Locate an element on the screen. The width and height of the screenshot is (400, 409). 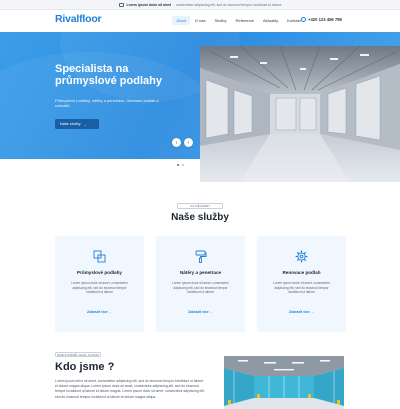
nav-item-sluzby: Služby is located at coordinates (220, 20).